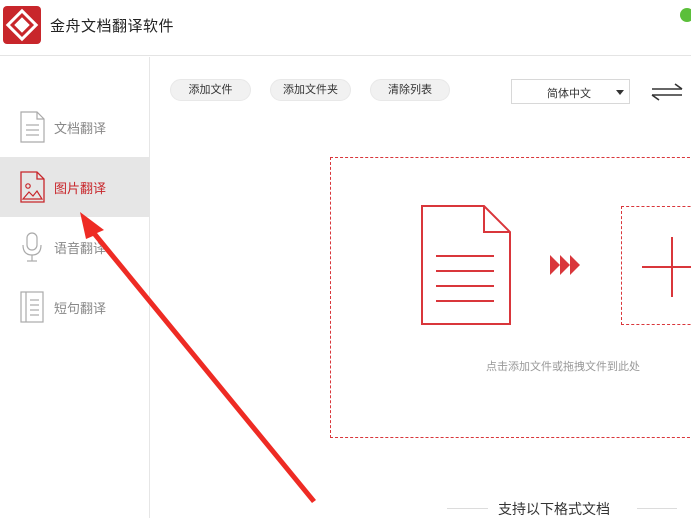 The width and height of the screenshot is (691, 518). I want to click on title-bar: 金舟文档翻译软件, so click(345, 28).